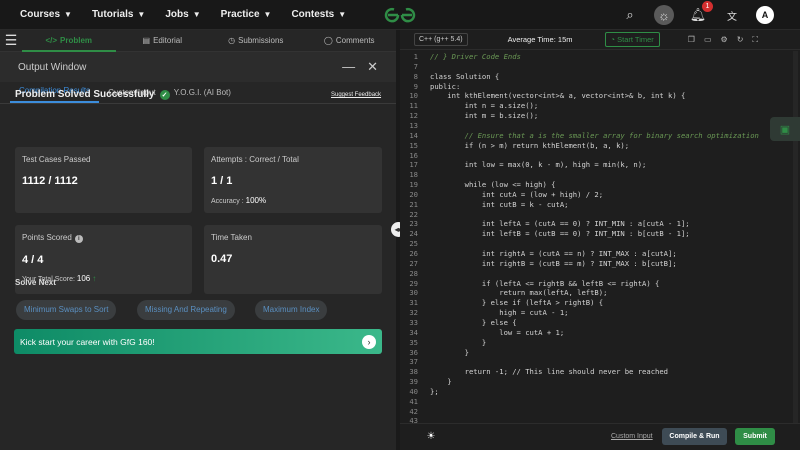 This screenshot has width=800, height=450. I want to click on next-problem-chip: Maximum Index, so click(291, 310).